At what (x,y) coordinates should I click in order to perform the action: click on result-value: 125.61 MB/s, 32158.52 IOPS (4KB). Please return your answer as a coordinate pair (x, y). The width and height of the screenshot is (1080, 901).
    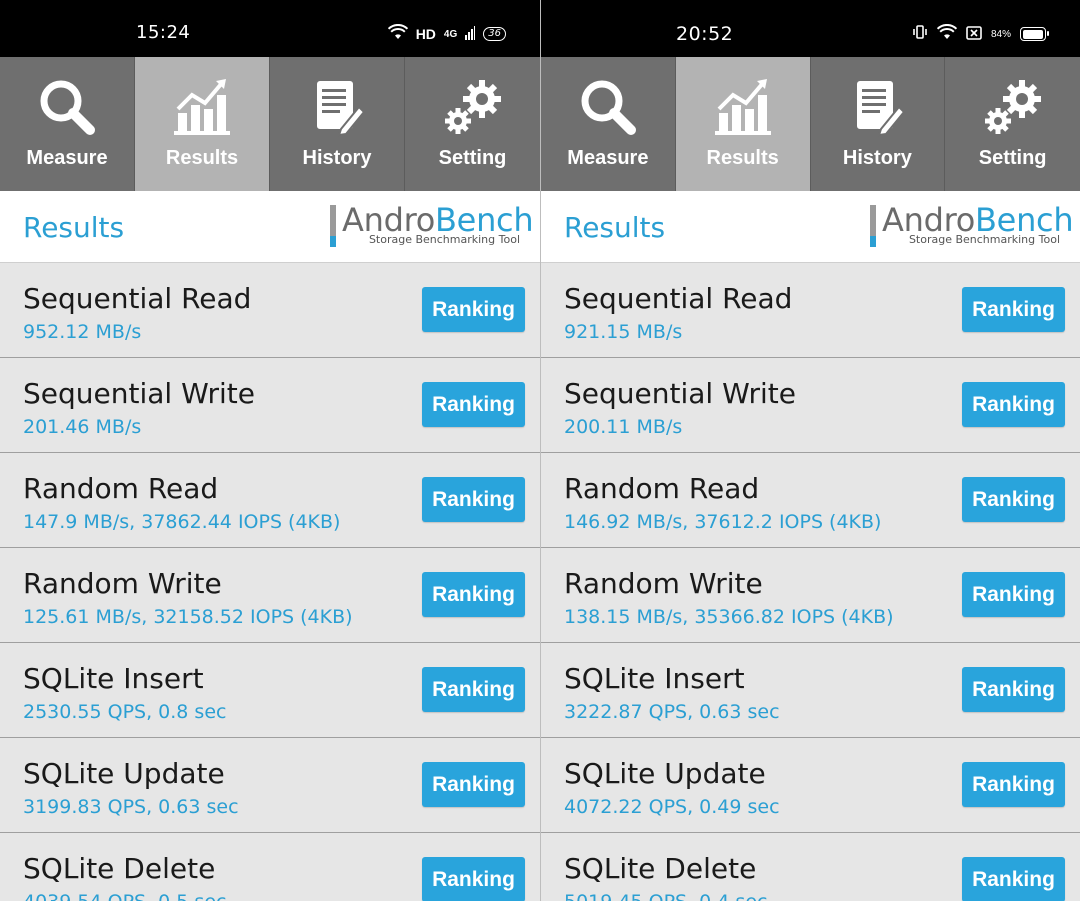
    Looking at the image, I should click on (188, 617).